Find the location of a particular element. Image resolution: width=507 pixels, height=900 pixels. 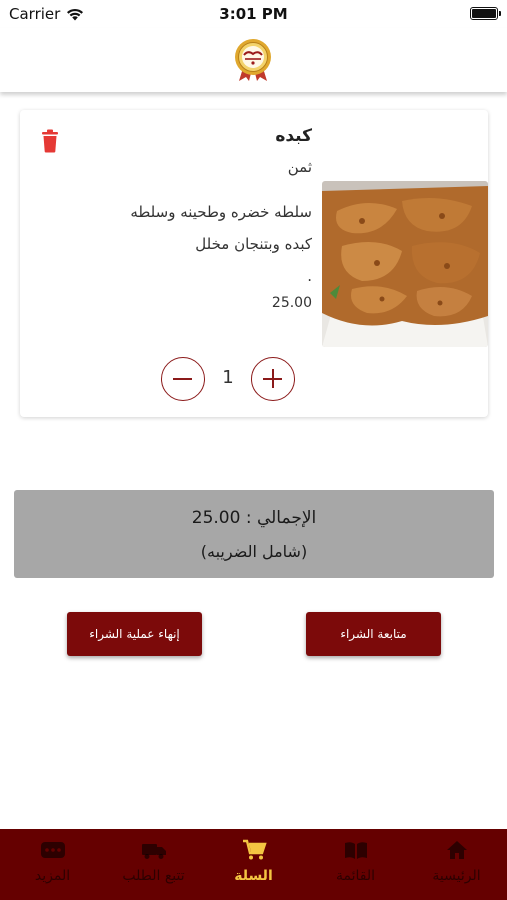

quantity-value: 1 is located at coordinates (228, 377).